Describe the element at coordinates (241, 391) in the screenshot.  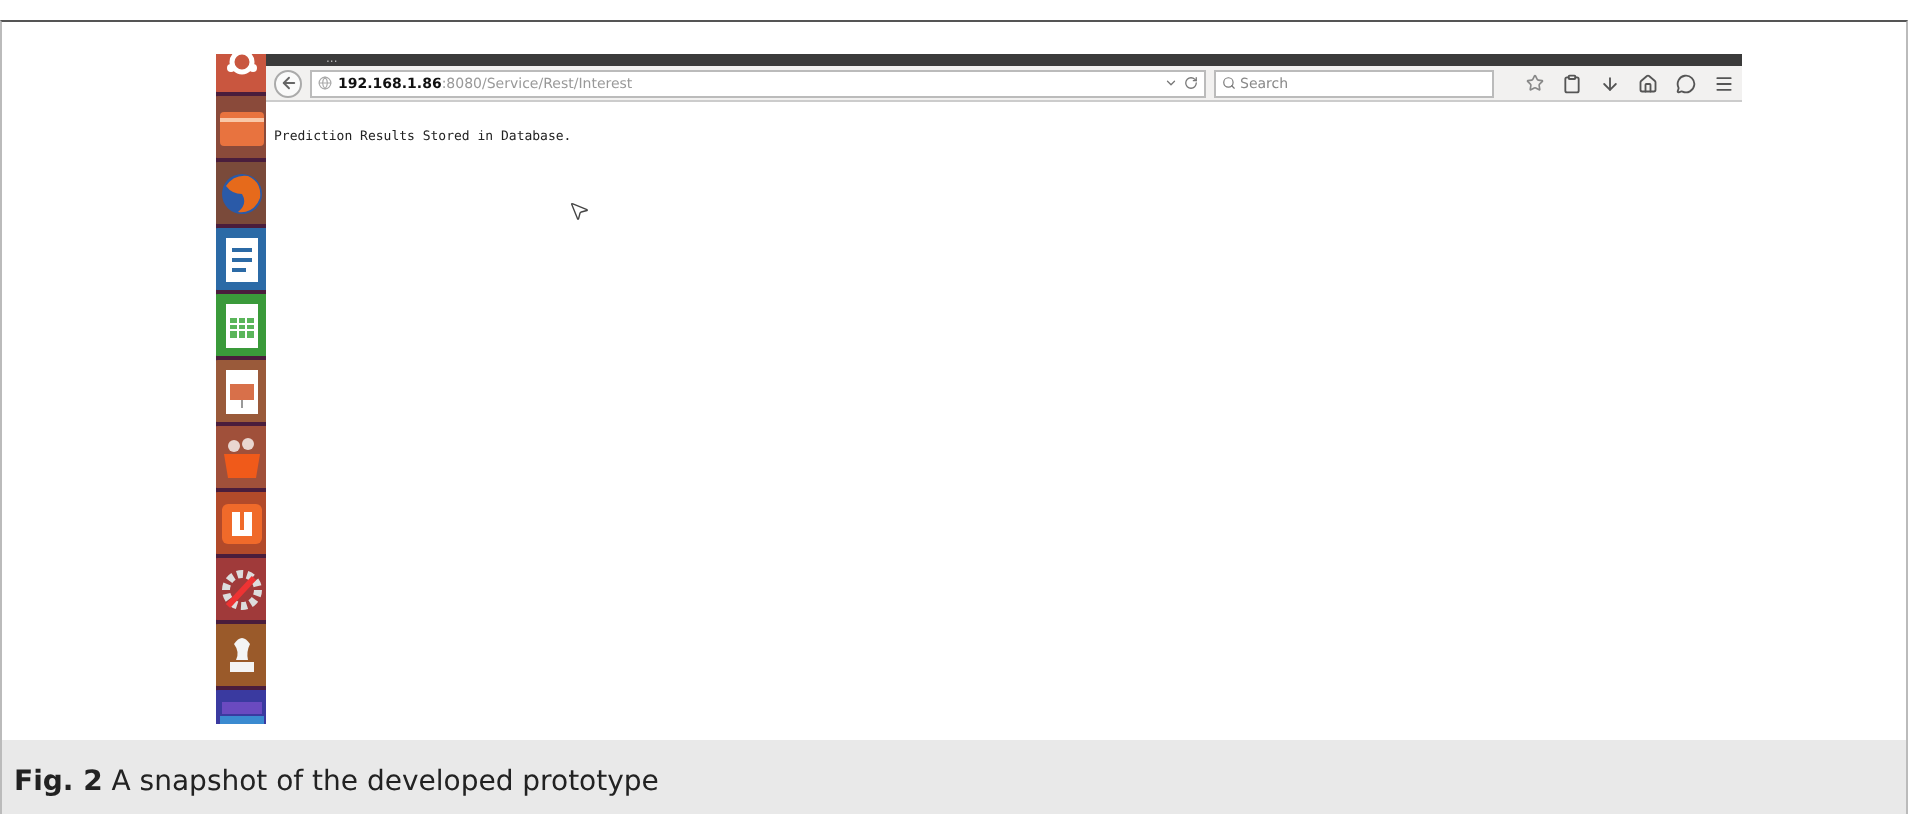
I see `presentation-icon` at that location.